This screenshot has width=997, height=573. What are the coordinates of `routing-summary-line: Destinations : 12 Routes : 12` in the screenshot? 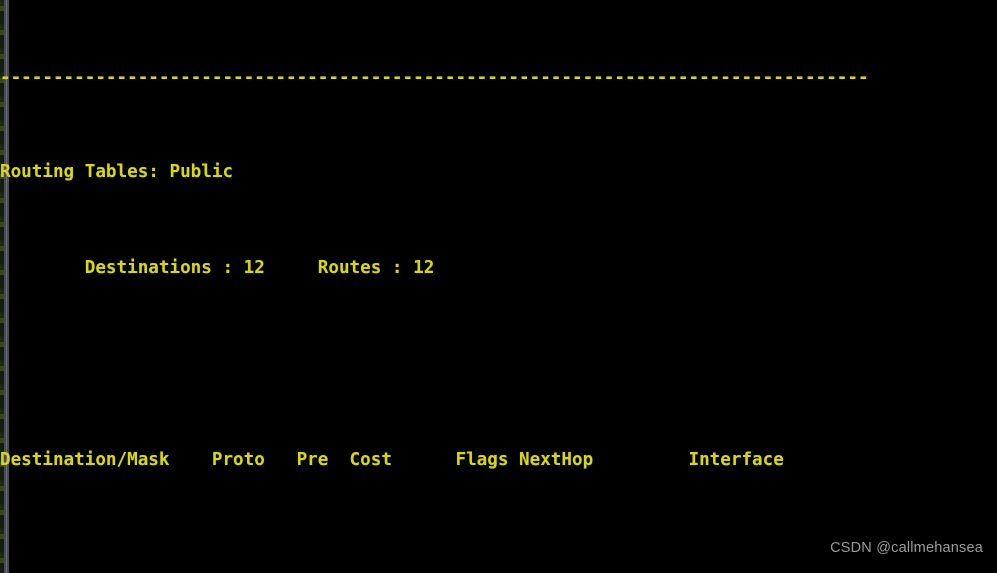 It's located at (217, 268).